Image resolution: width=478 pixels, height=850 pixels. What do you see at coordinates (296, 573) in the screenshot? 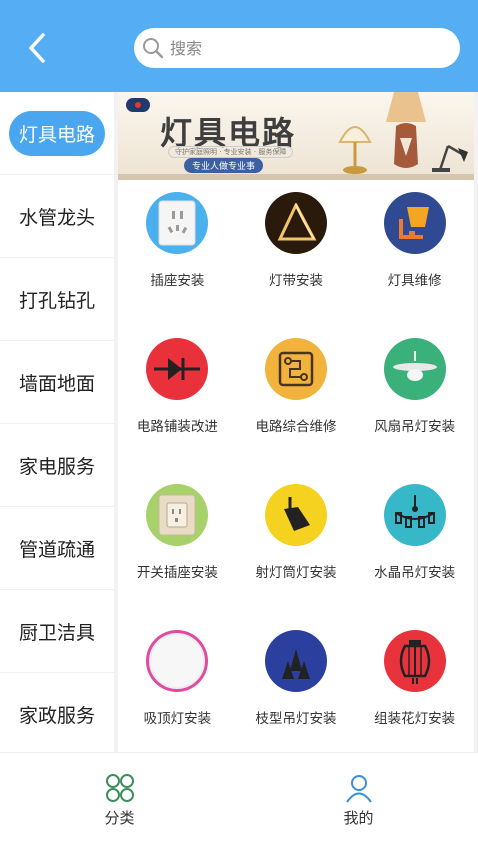
I see `service-label: 射灯筒灯安装` at bounding box center [296, 573].